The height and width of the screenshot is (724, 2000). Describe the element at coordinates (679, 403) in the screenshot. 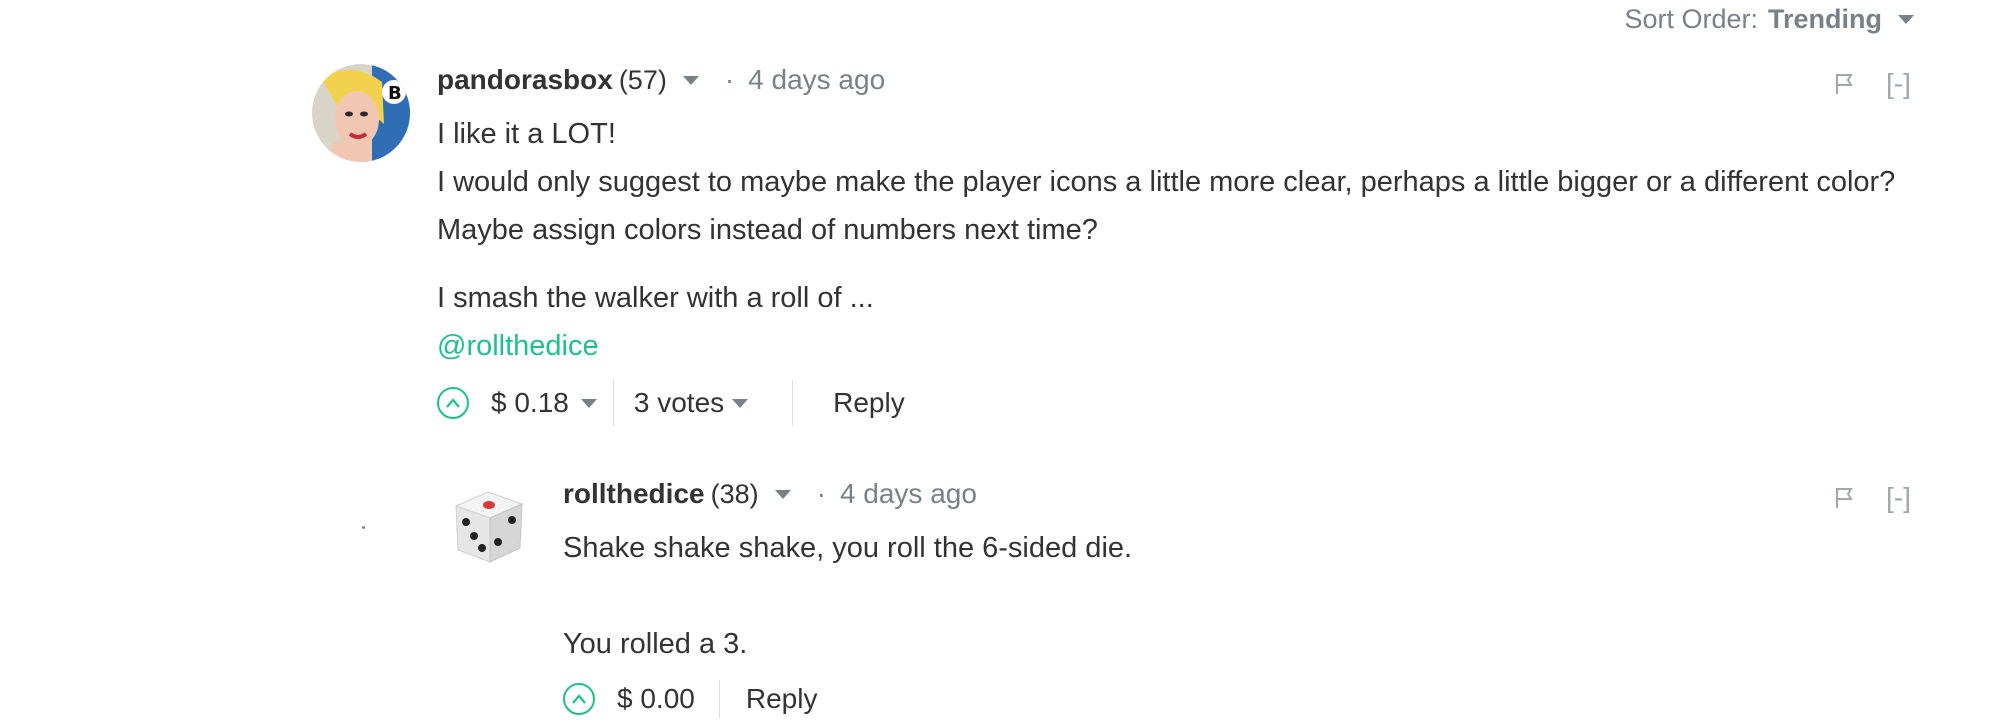

I see `votes-count: 3 votes` at that location.